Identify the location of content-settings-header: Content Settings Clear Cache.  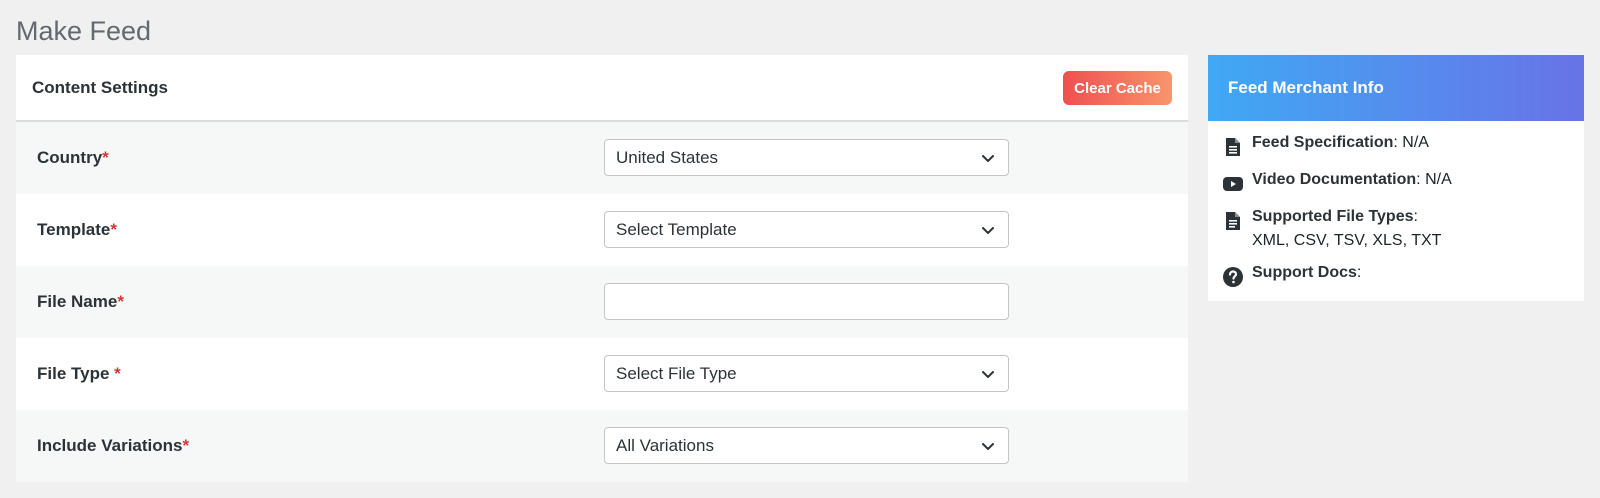
(602, 88).